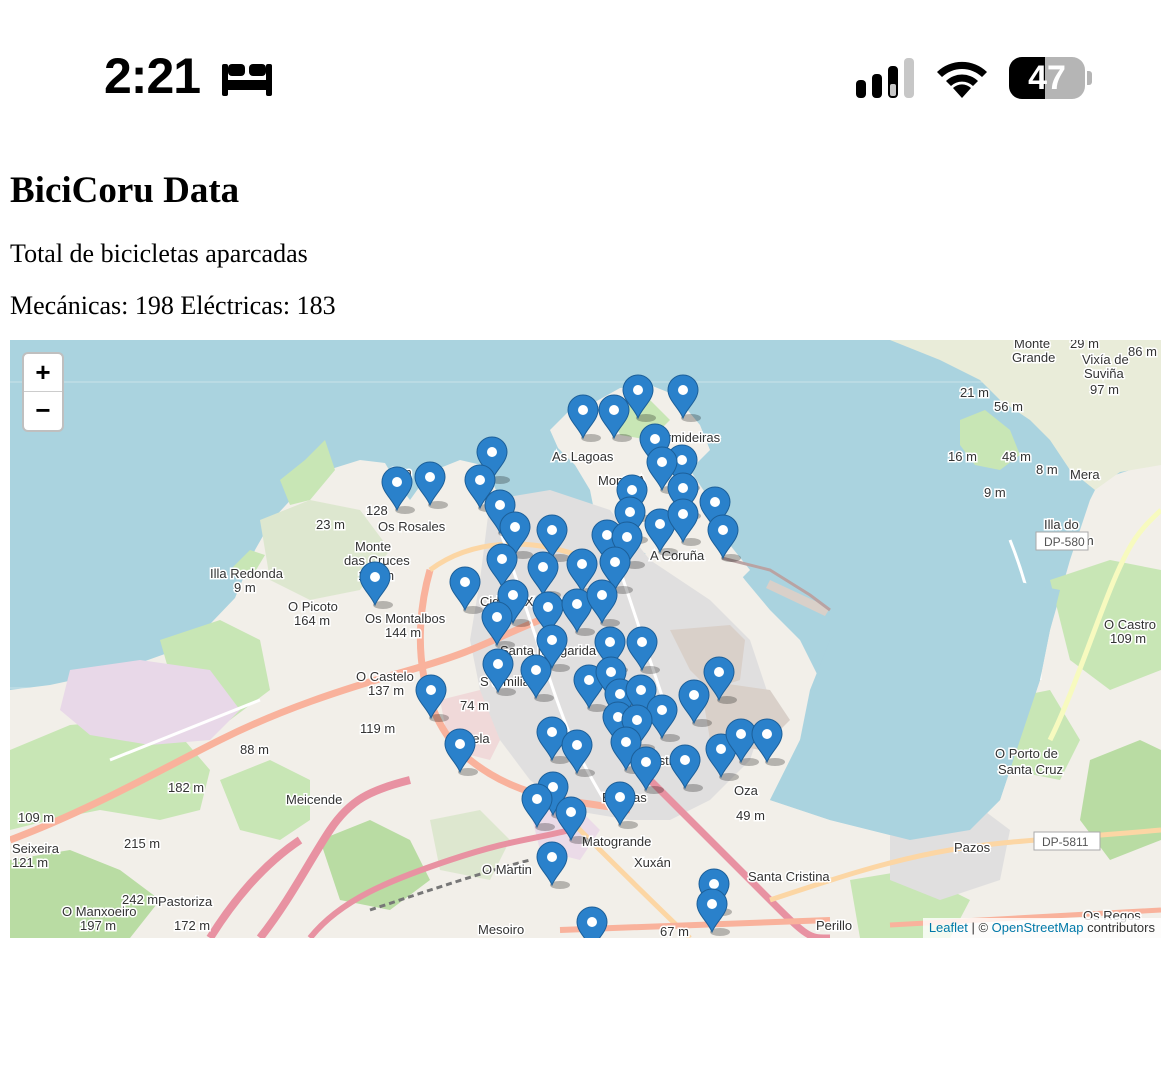  What do you see at coordinates (948, 927) in the screenshot?
I see `leaflet-link: Leaflet` at bounding box center [948, 927].